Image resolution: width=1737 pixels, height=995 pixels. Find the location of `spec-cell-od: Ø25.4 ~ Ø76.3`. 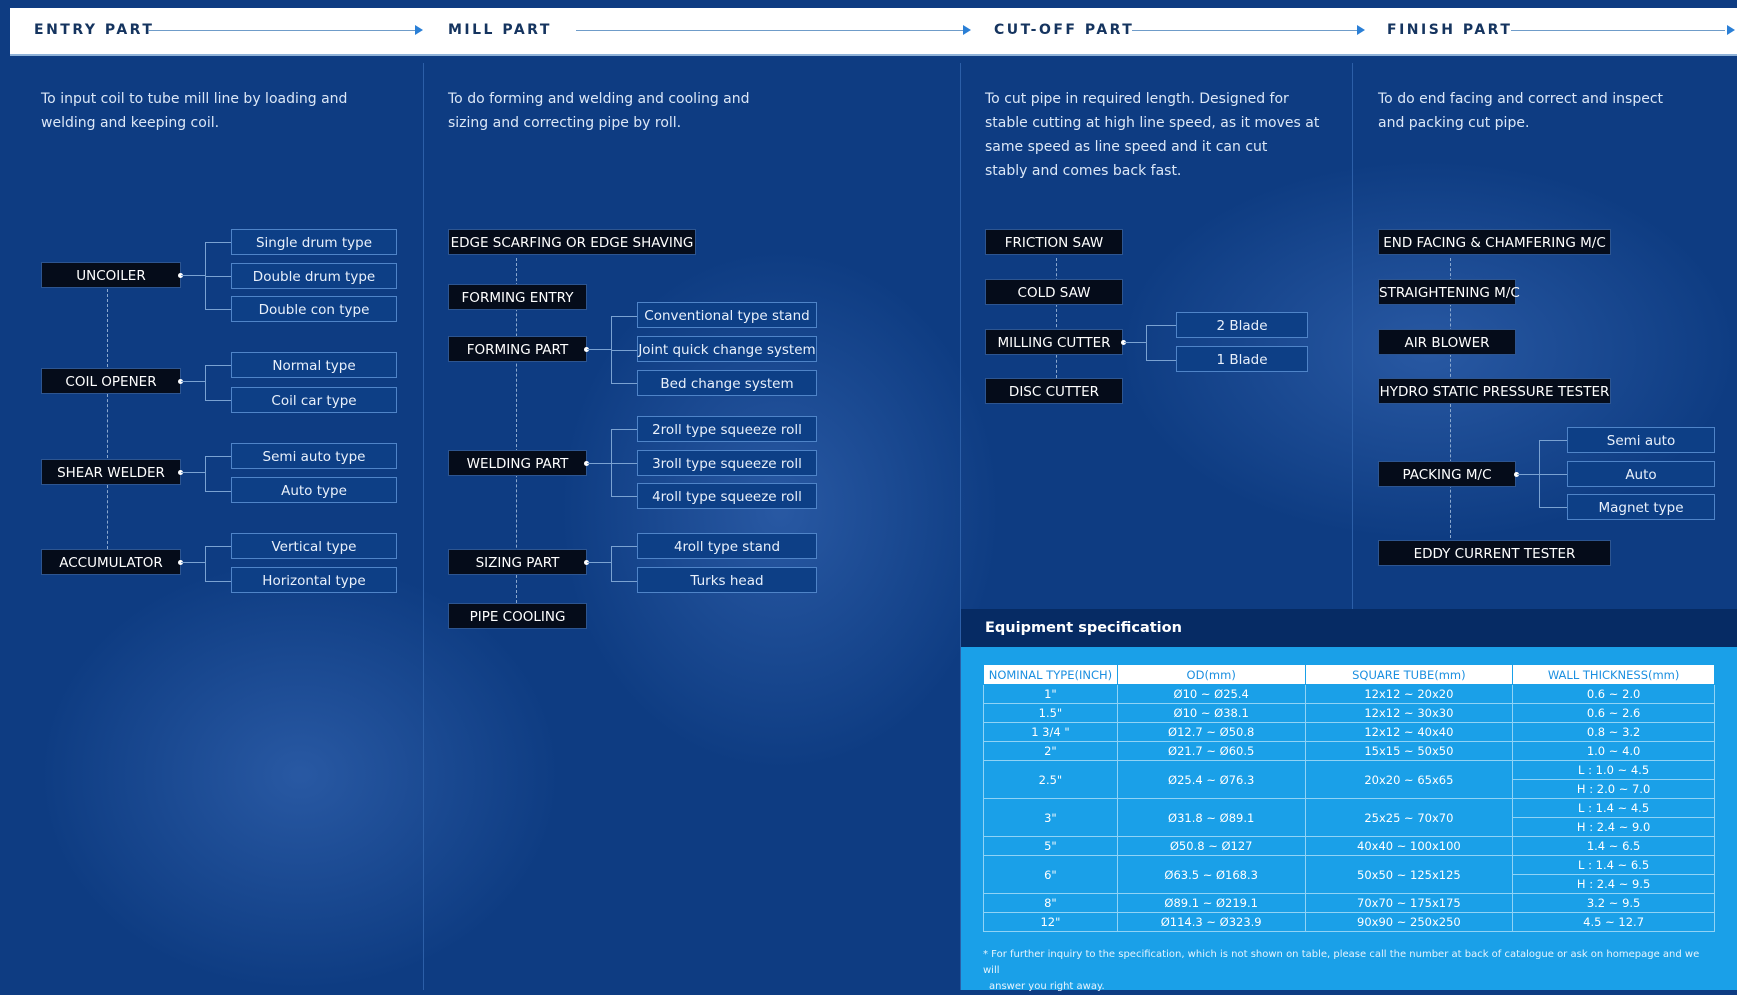

spec-cell-od: Ø25.4 ~ Ø76.3 is located at coordinates (1211, 779).